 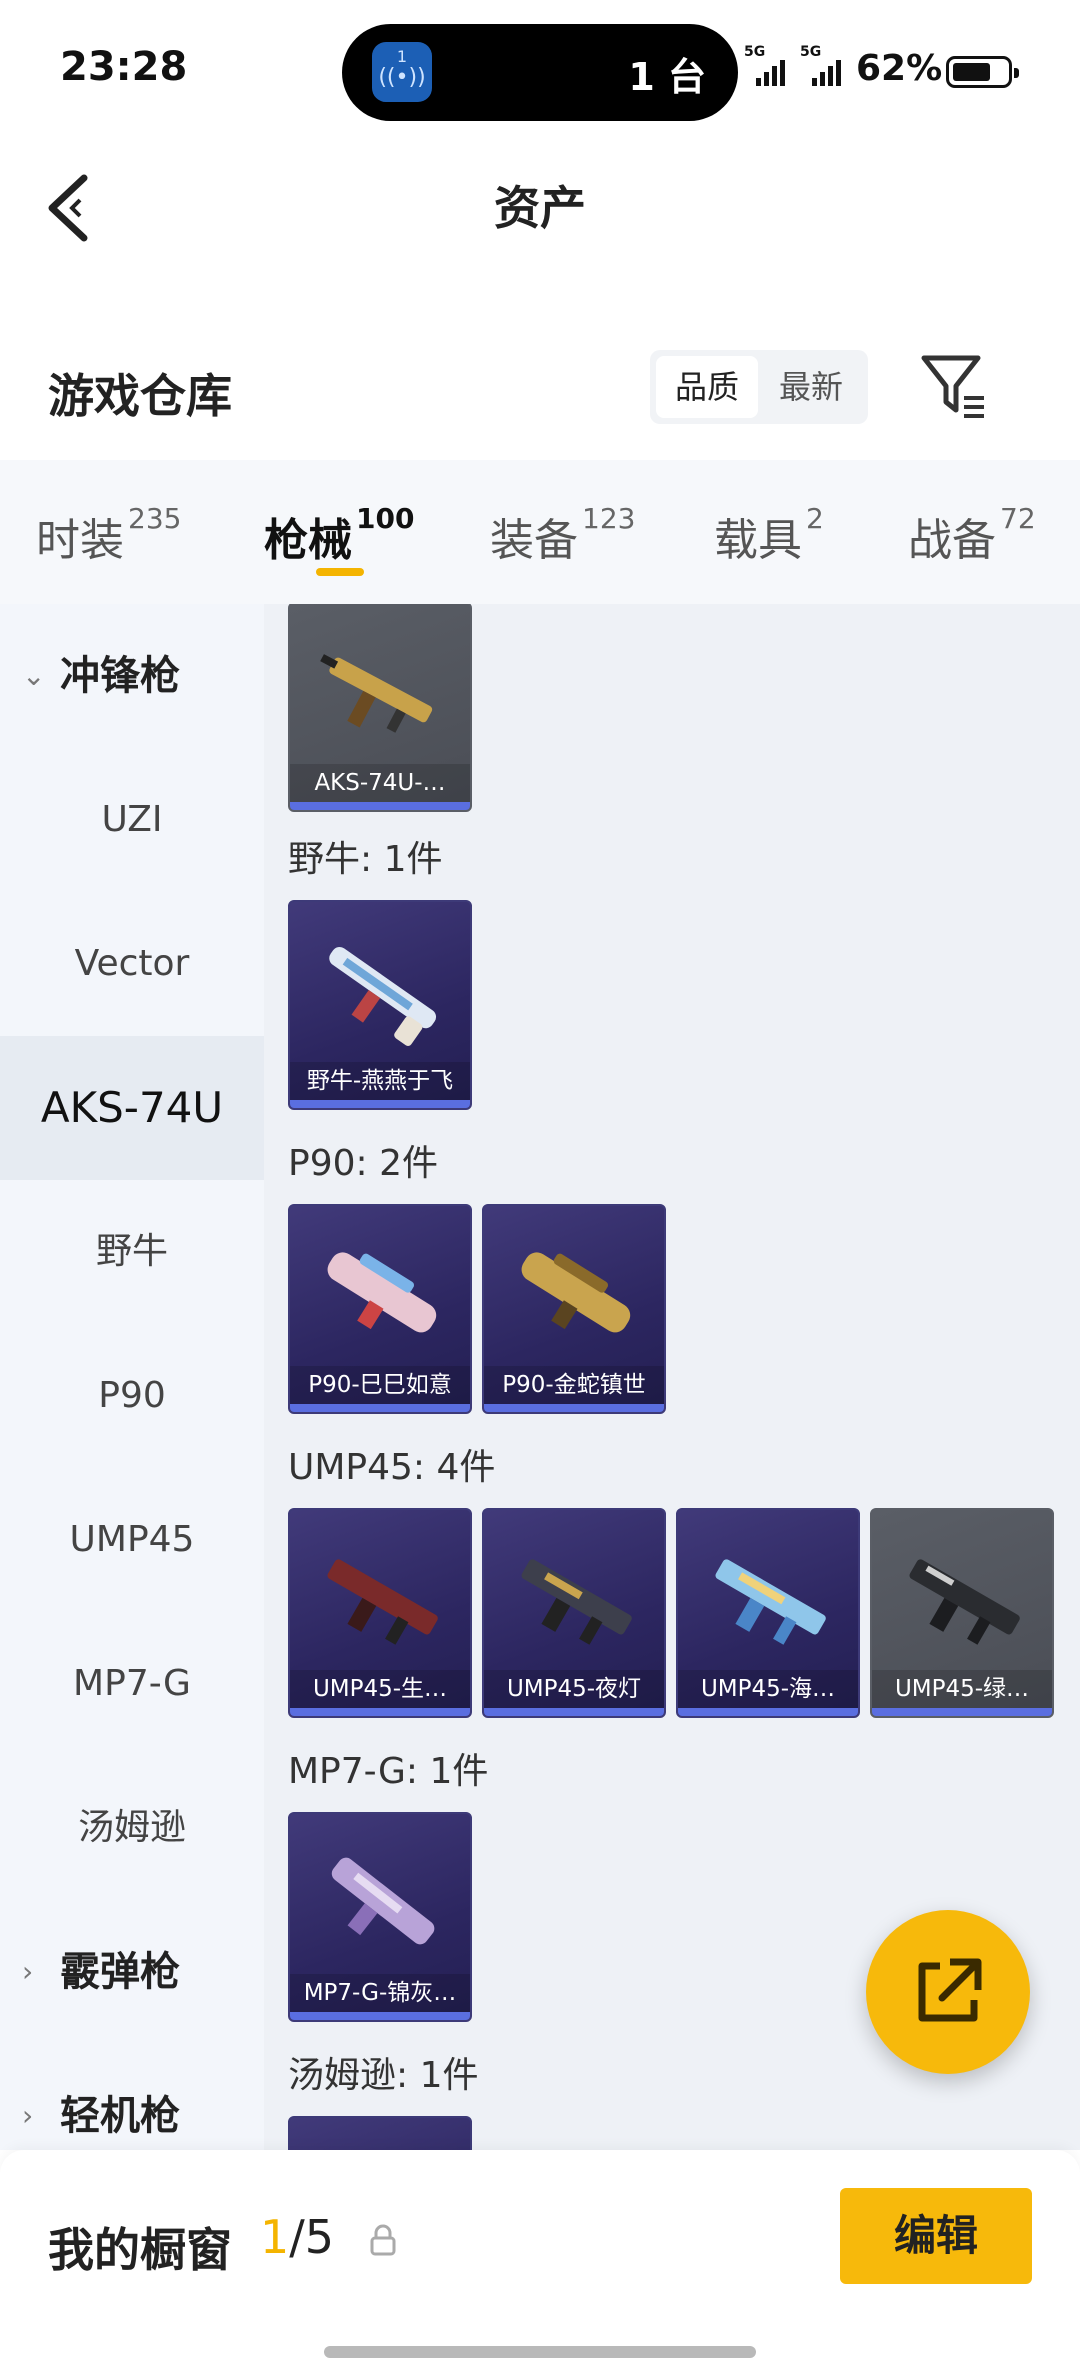 I want to click on showcase-label: 我的橱窗, so click(x=140, y=2250).